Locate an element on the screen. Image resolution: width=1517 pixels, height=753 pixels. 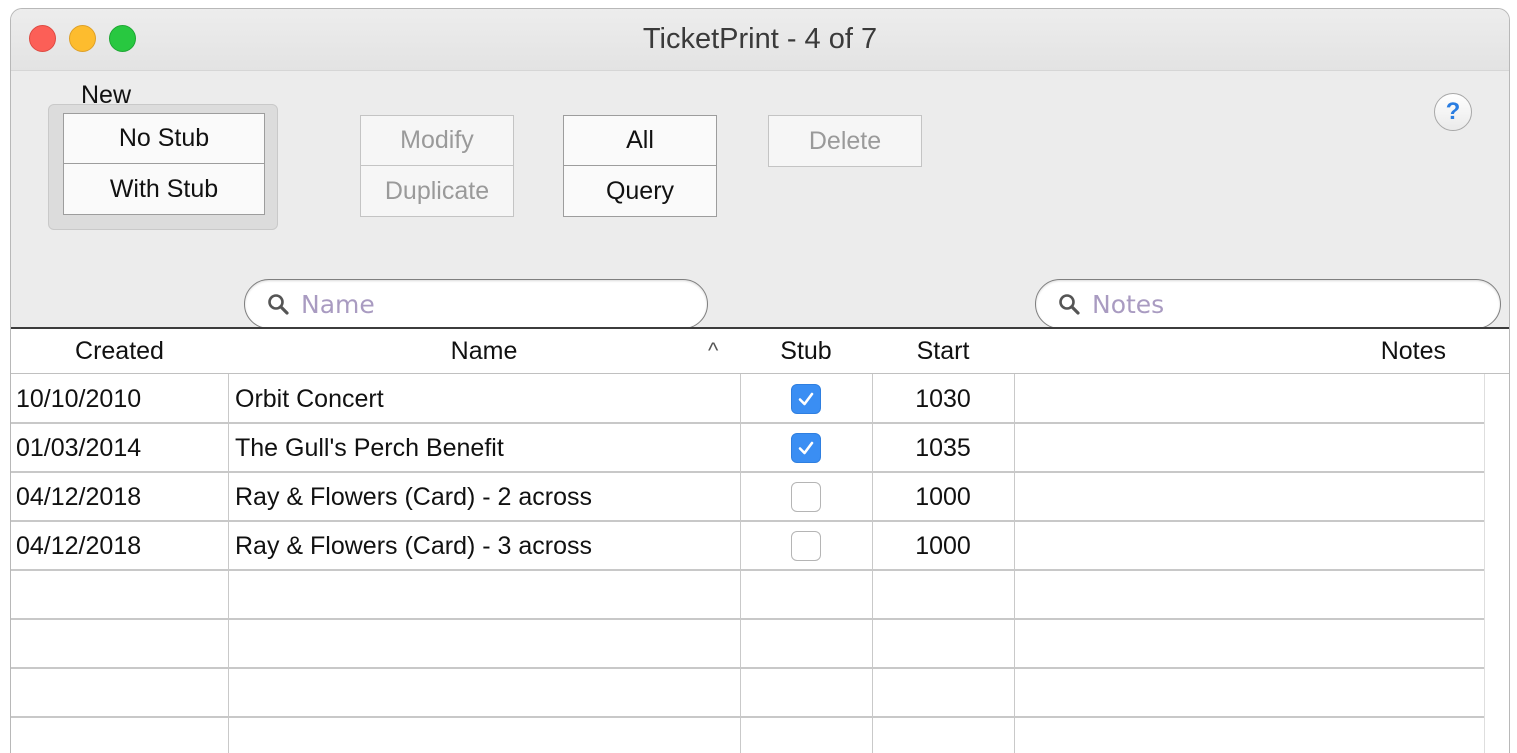
created-cell: 10/10/2010 is located at coordinates (79, 398).